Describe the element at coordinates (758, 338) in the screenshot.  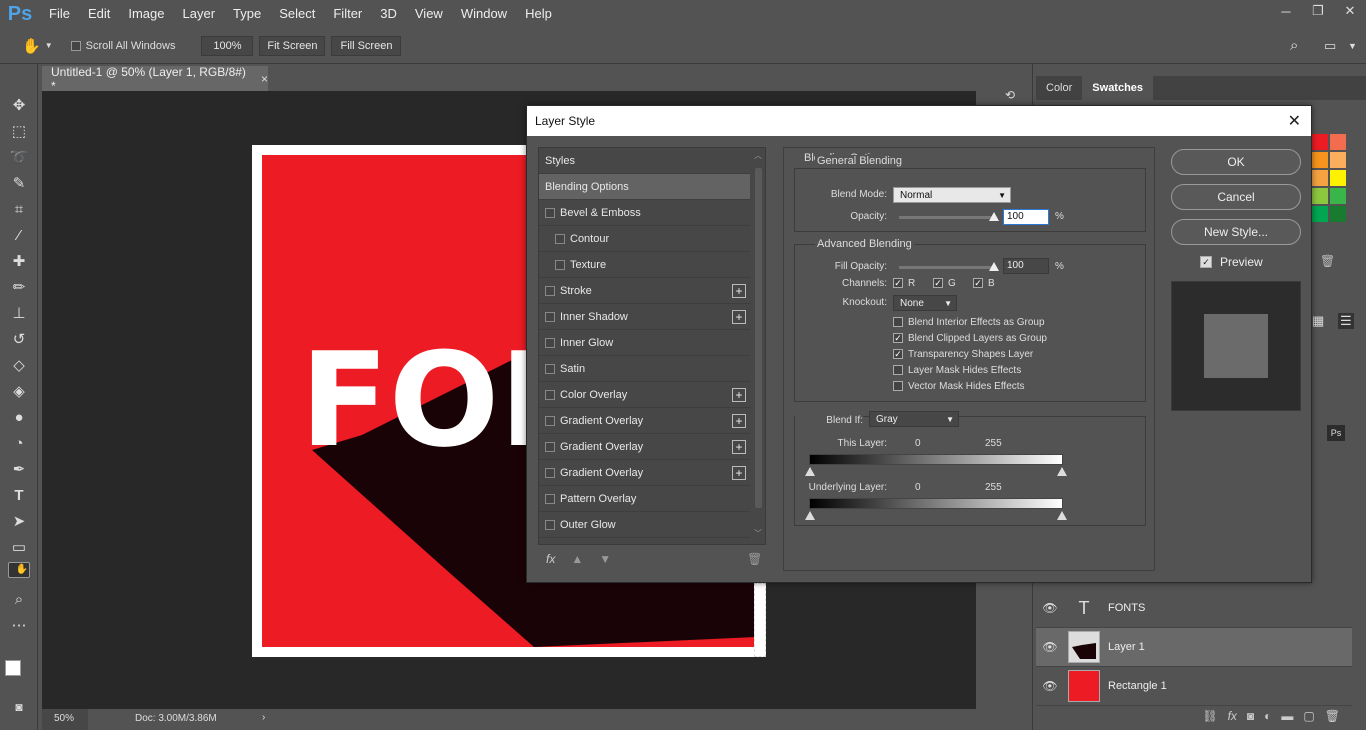
I see `scrollbar-thumb` at that location.